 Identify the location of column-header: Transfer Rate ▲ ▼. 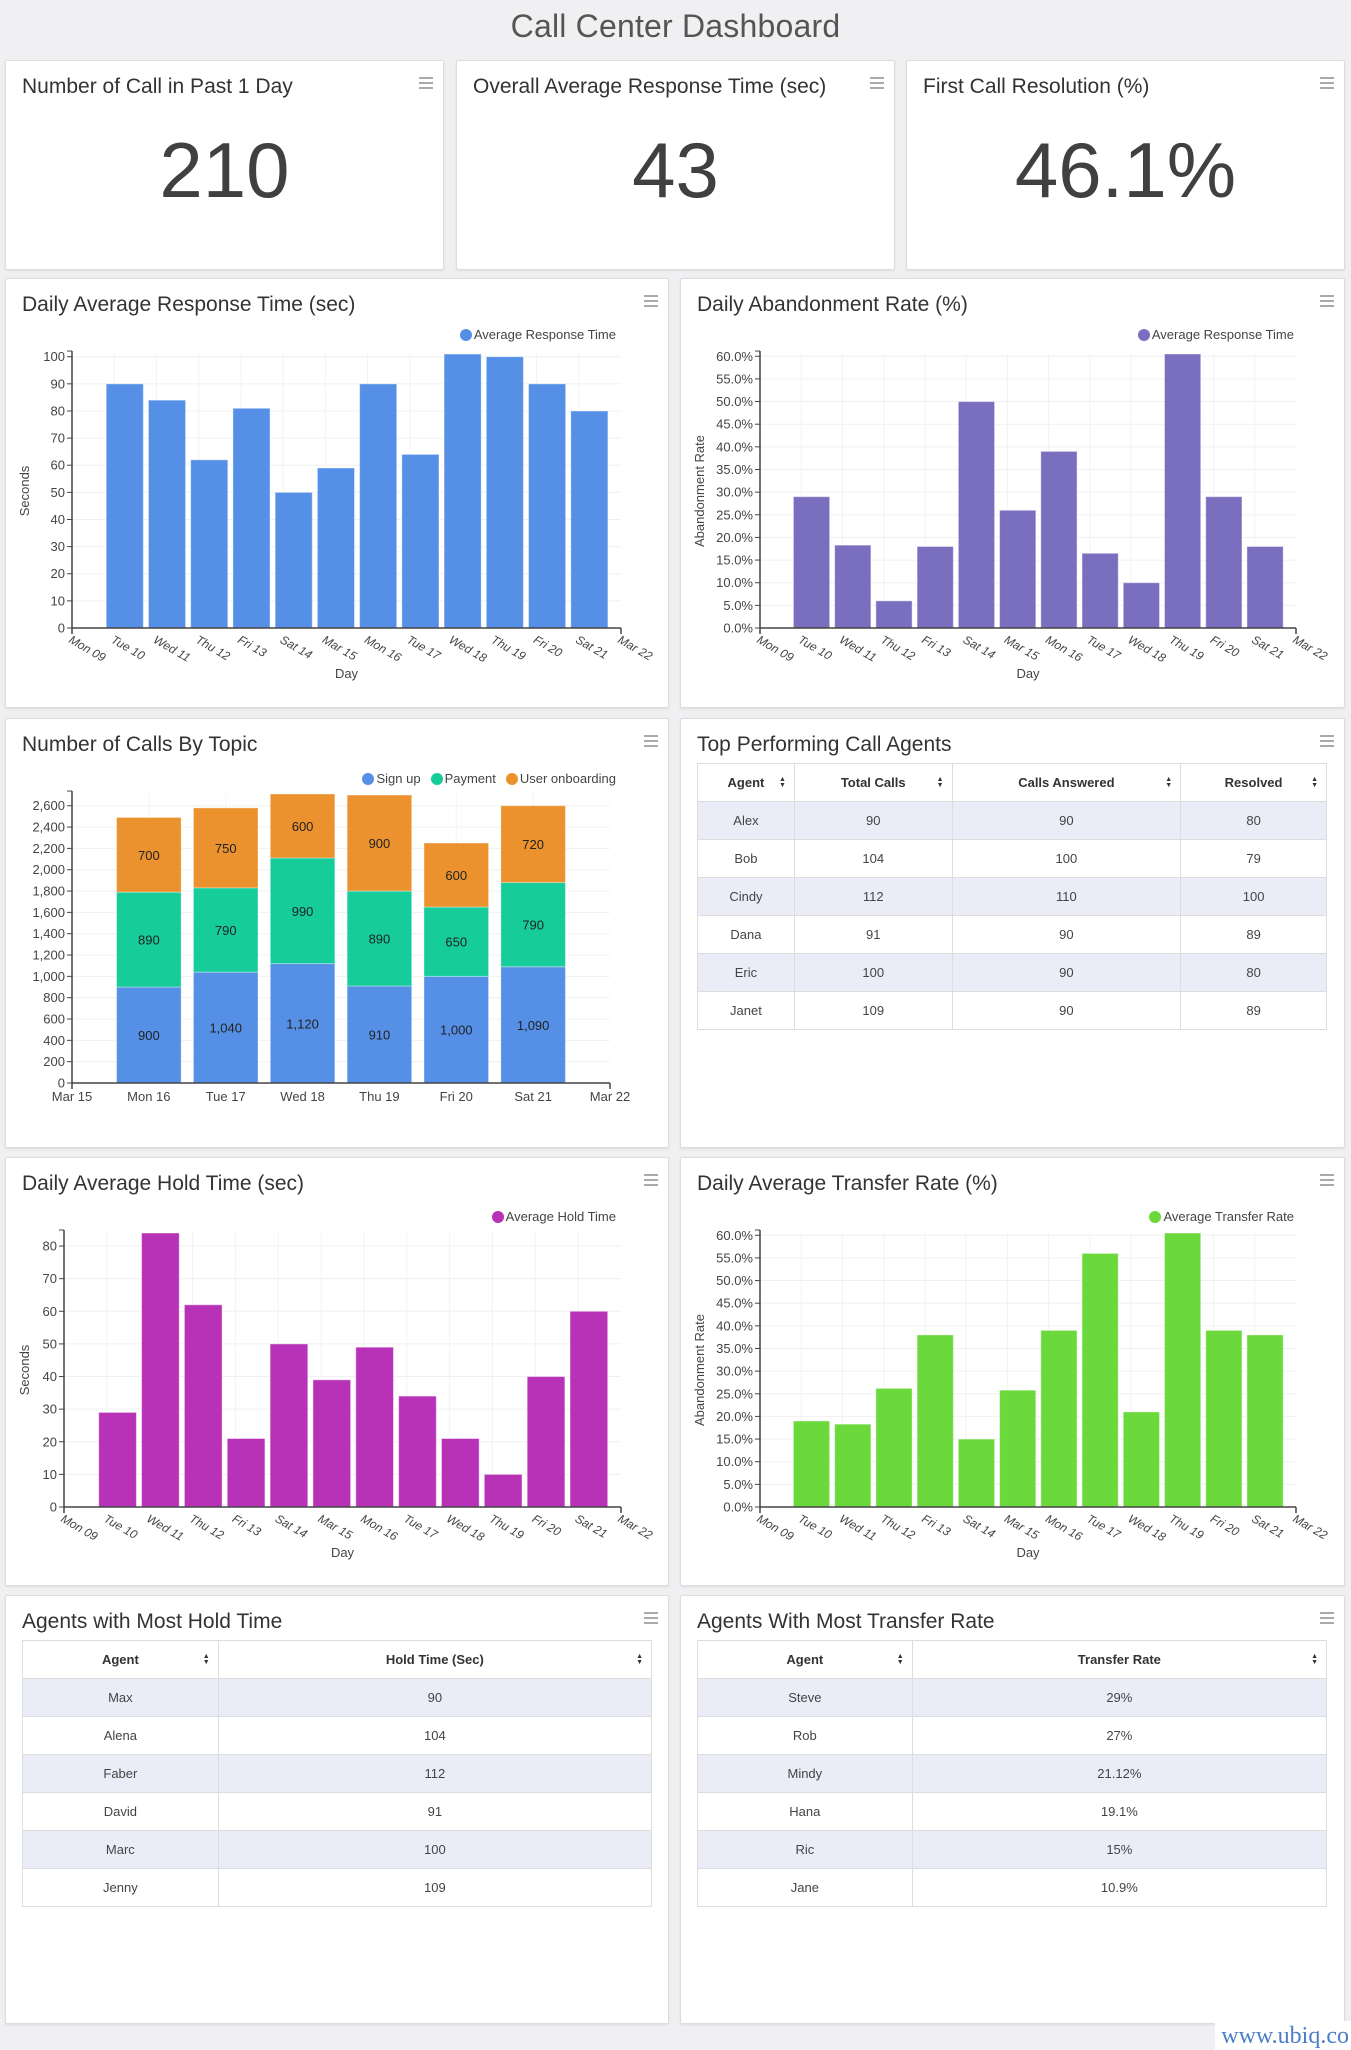
(1119, 1659).